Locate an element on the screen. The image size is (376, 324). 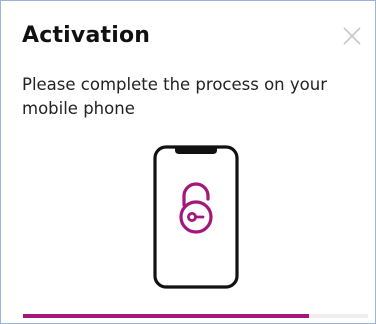
progress-bar is located at coordinates (195, 316).